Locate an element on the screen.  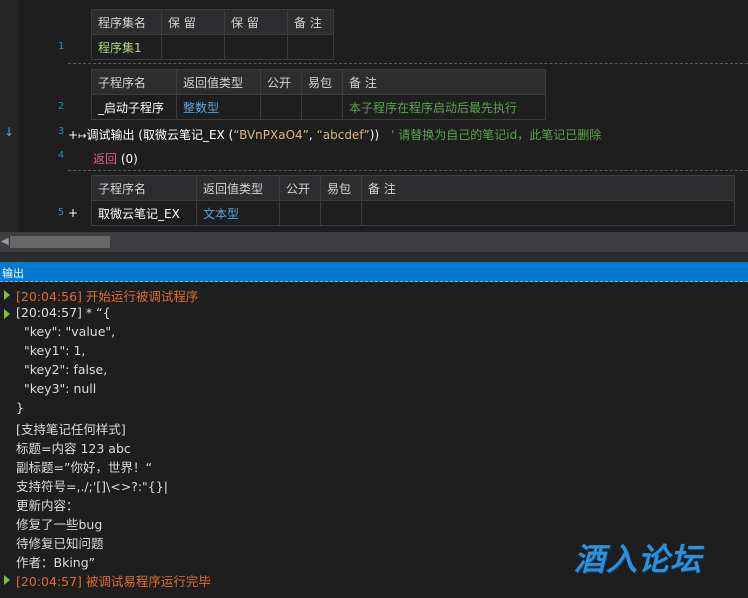
assembly-table: 程序集名 保 留 保 留 备 注 程序集1 is located at coordinates (212, 34).